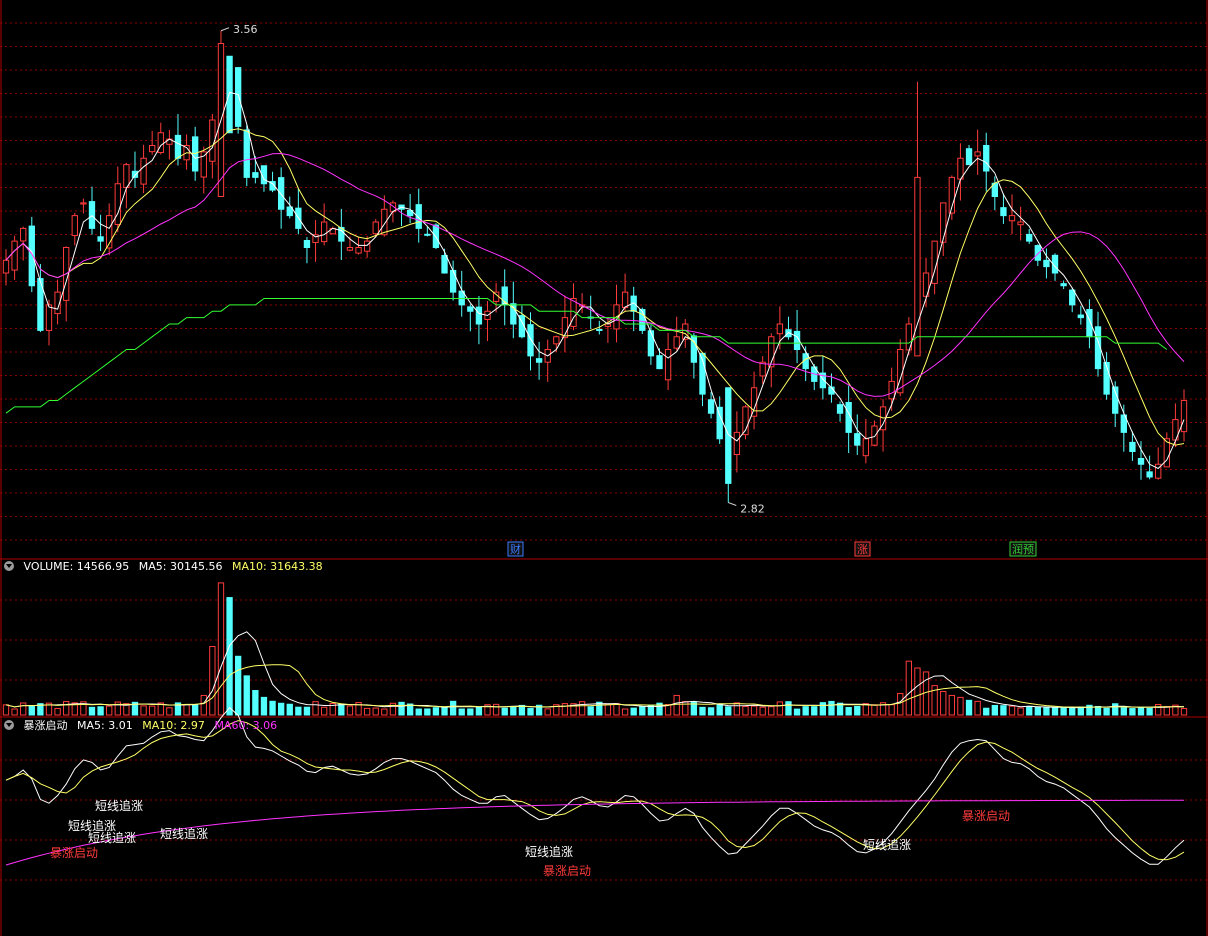 The image size is (1208, 936). What do you see at coordinates (1023, 549) in the screenshot?
I see `event-tag-label: 润预` at bounding box center [1023, 549].